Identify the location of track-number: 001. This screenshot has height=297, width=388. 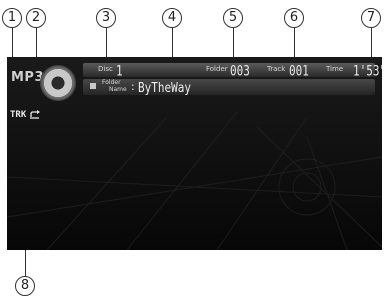
(299, 71).